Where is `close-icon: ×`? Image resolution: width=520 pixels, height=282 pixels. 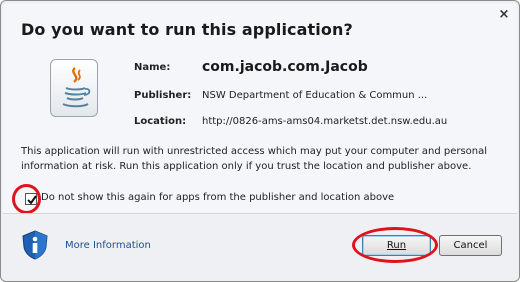
close-icon: × is located at coordinates (504, 15).